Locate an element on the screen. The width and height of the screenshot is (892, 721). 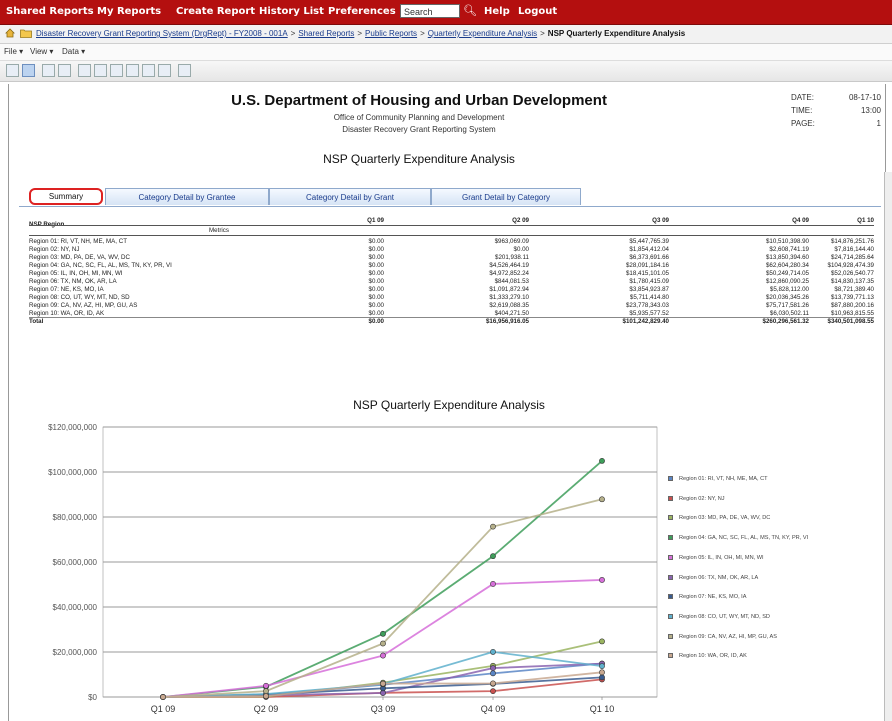
legend-item: Region 03: MD, PA, DE, VA, WV, DC is located at coordinates (719, 518).